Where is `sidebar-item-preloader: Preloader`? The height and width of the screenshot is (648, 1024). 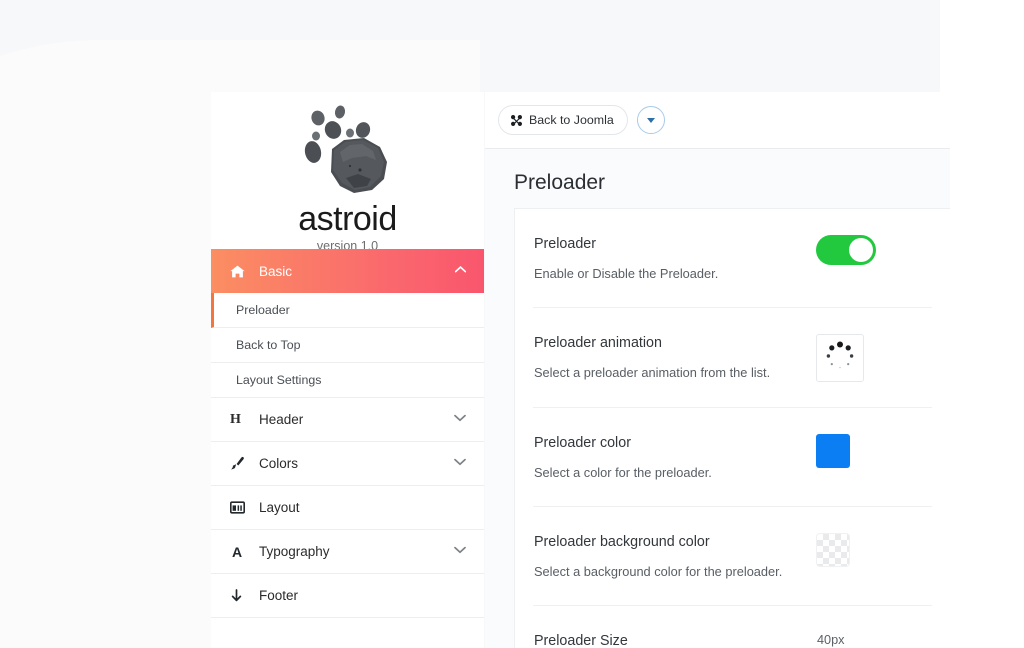 sidebar-item-preloader: Preloader is located at coordinates (347, 310).